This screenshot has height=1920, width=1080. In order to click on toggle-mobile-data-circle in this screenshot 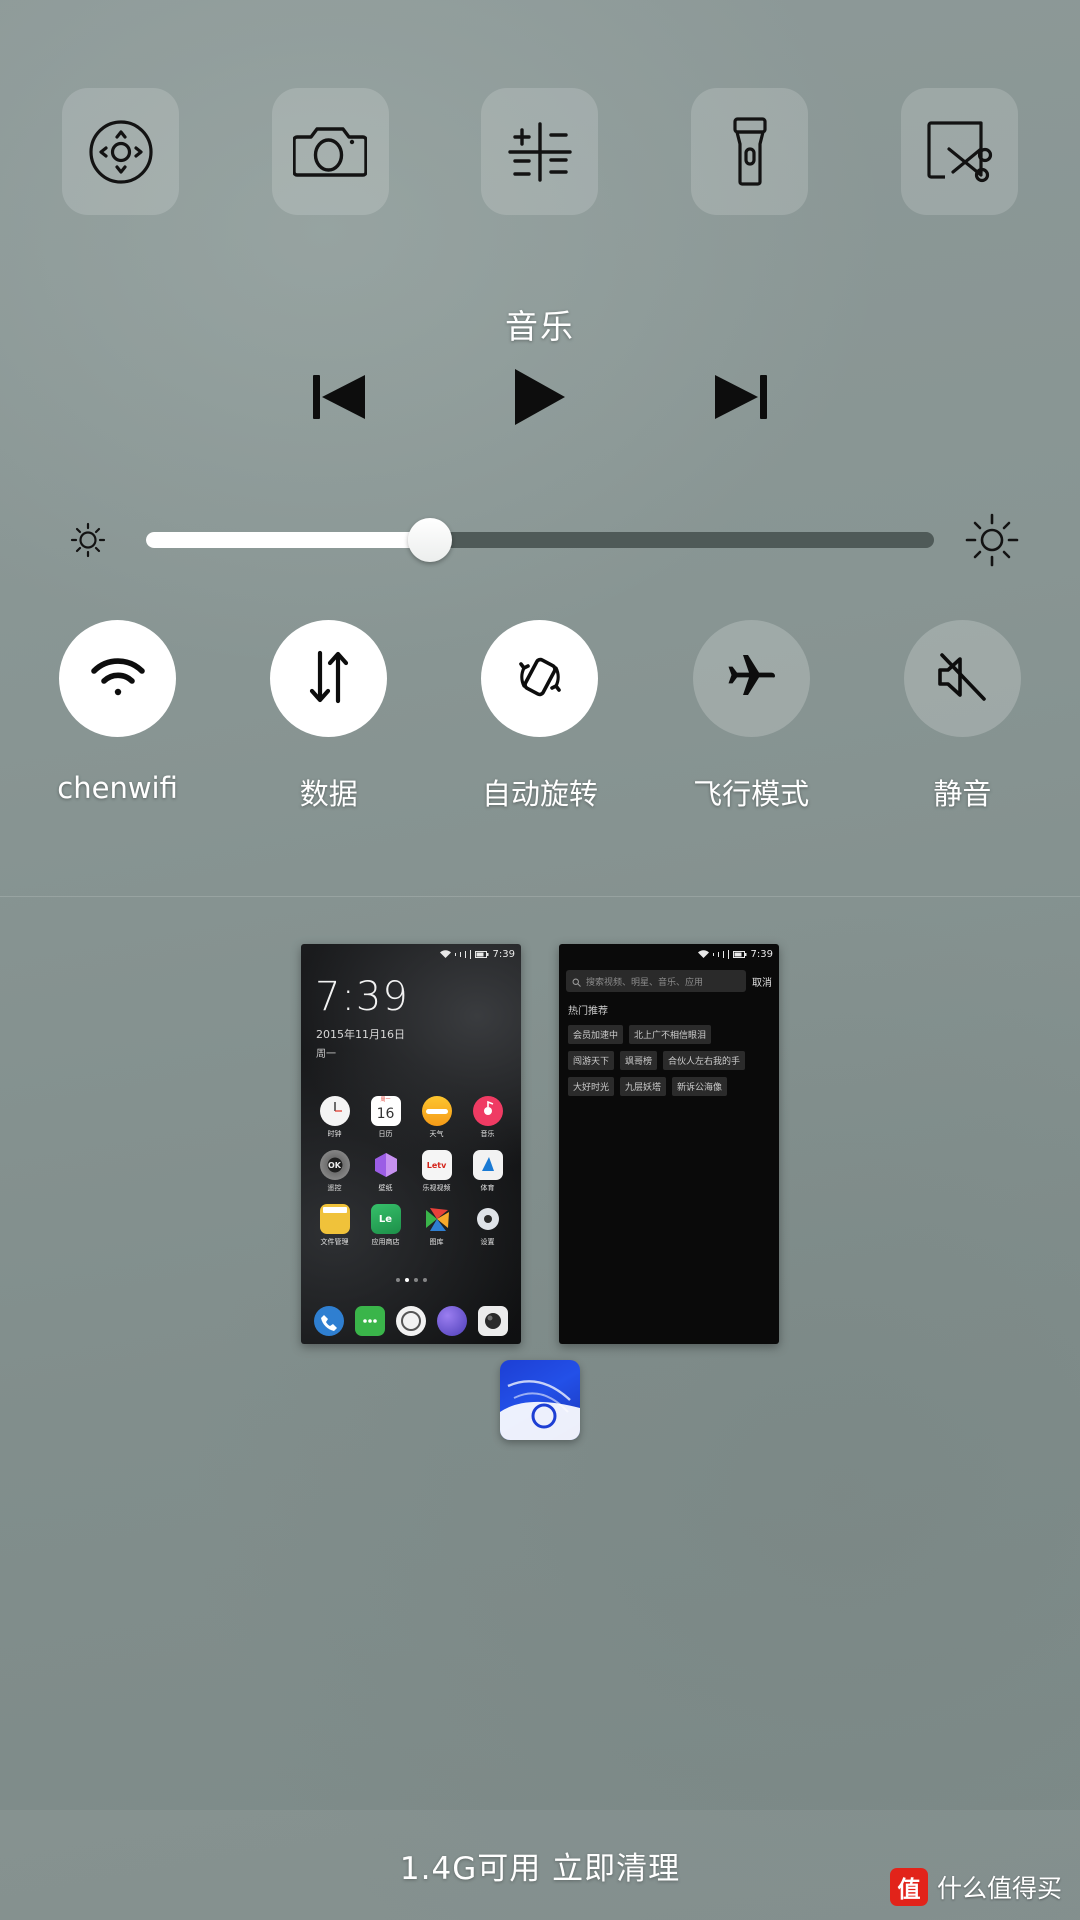, I will do `click(329, 678)`.